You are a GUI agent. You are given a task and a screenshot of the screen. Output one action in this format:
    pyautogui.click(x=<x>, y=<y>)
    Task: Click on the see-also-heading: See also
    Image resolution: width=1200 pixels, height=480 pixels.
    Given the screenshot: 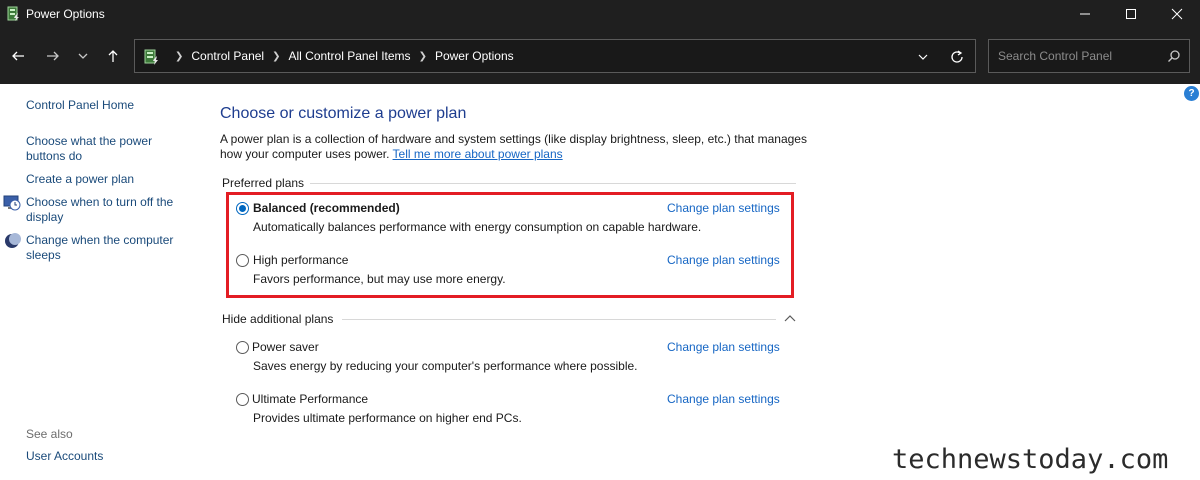 What is the action you would take?
    pyautogui.click(x=49, y=434)
    